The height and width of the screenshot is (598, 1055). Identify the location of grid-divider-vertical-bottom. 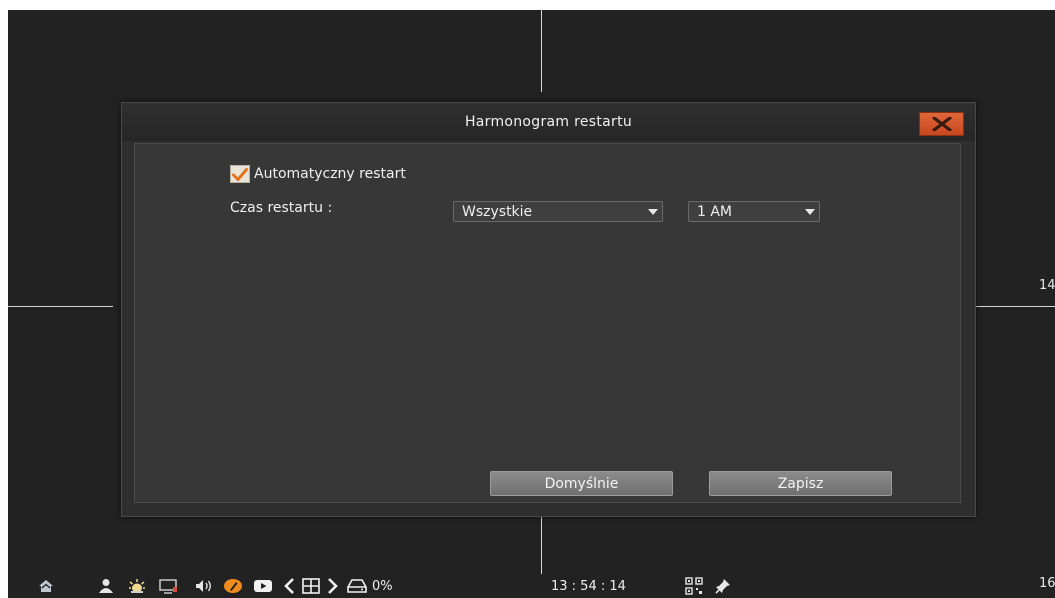
(541, 542).